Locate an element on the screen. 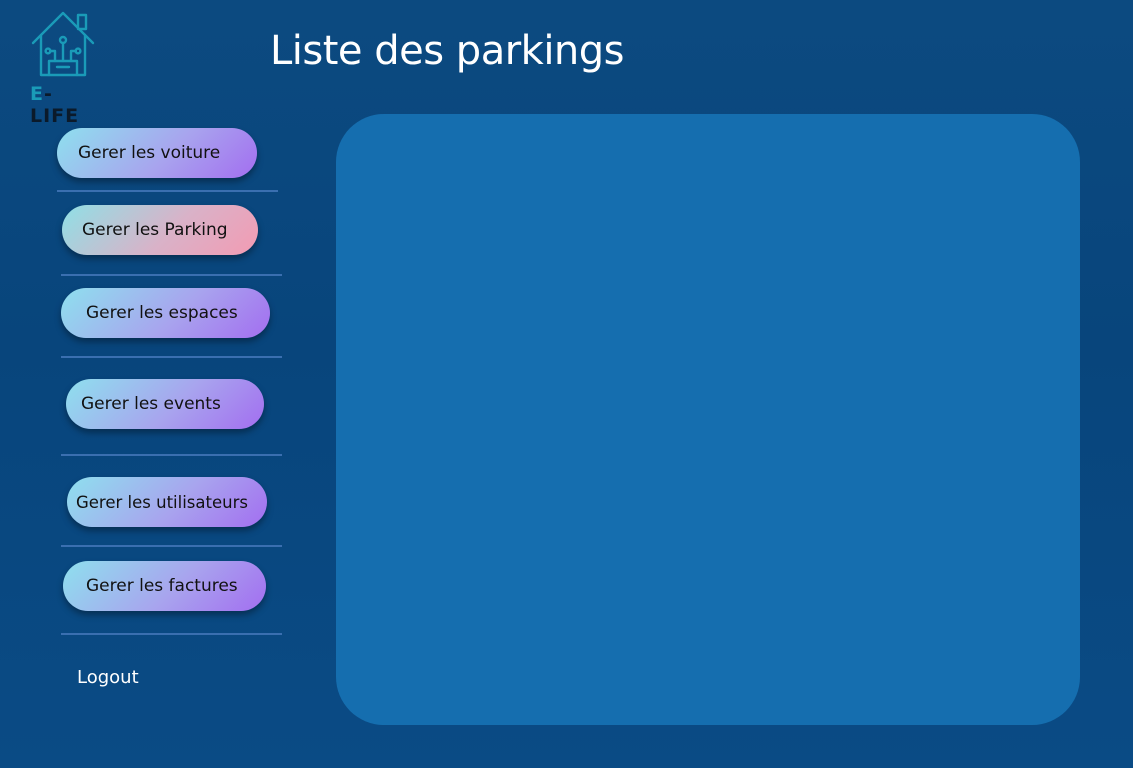 The width and height of the screenshot is (1133, 768). app-logo: E-LIFE is located at coordinates (64, 68).